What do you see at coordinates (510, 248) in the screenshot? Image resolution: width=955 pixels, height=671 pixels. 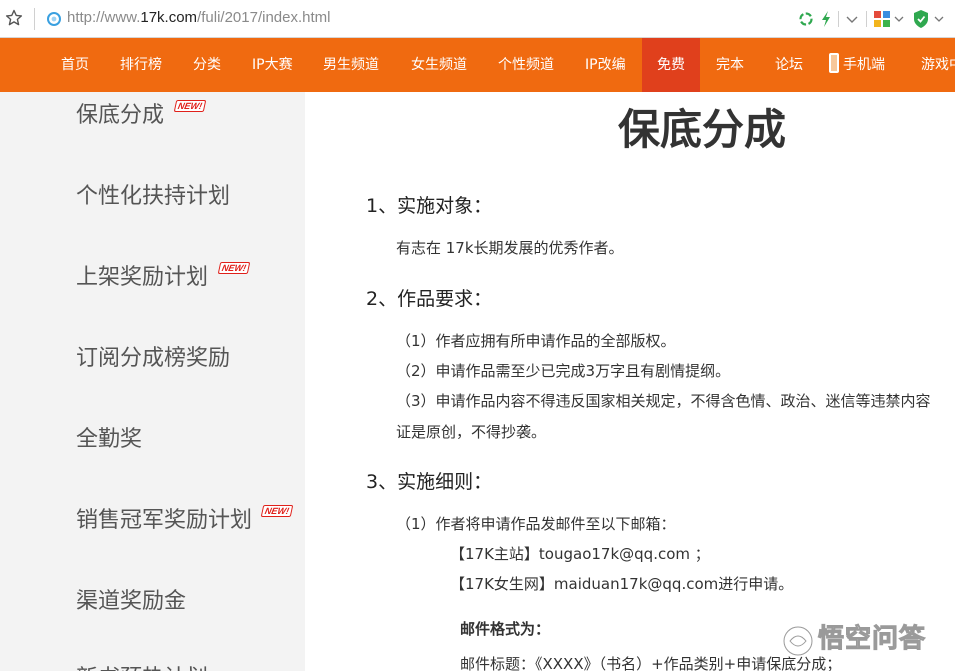 I see `section-text-target: 有志在 17k长期发展的优秀作者。` at bounding box center [510, 248].